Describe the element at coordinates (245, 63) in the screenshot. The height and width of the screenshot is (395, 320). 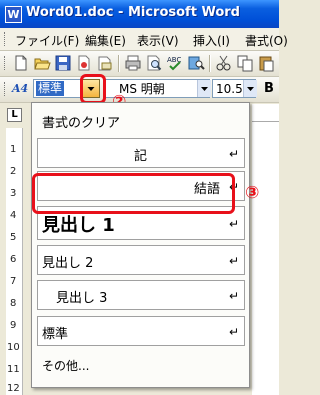
I see `copy-icon` at that location.